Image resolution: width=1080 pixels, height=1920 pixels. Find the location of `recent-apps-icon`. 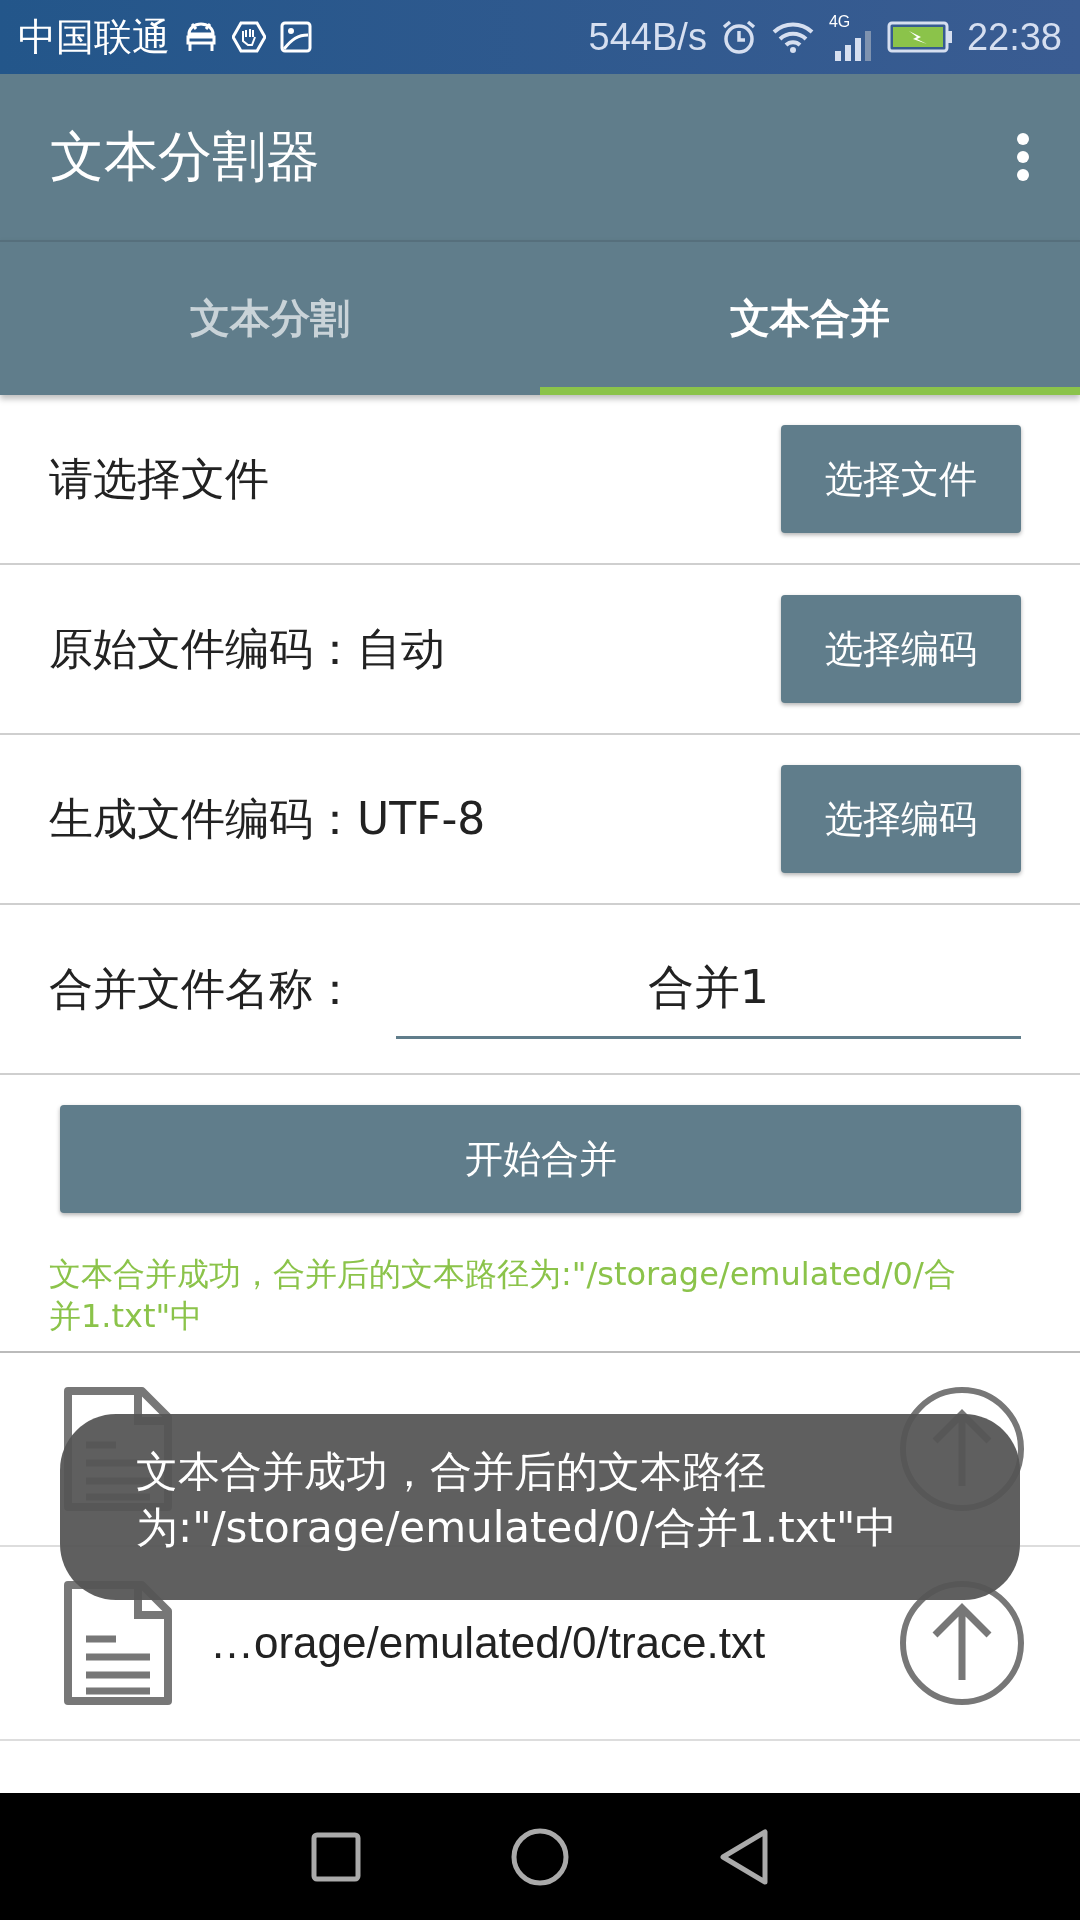

recent-apps-icon is located at coordinates (336, 1856).